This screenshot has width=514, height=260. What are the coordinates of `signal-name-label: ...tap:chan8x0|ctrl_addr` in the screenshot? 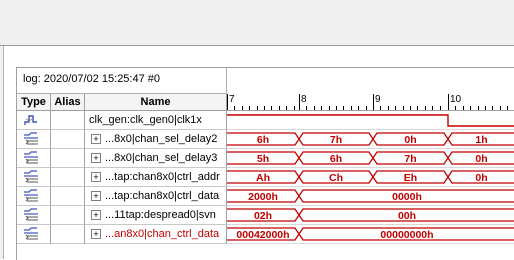 It's located at (162, 177).